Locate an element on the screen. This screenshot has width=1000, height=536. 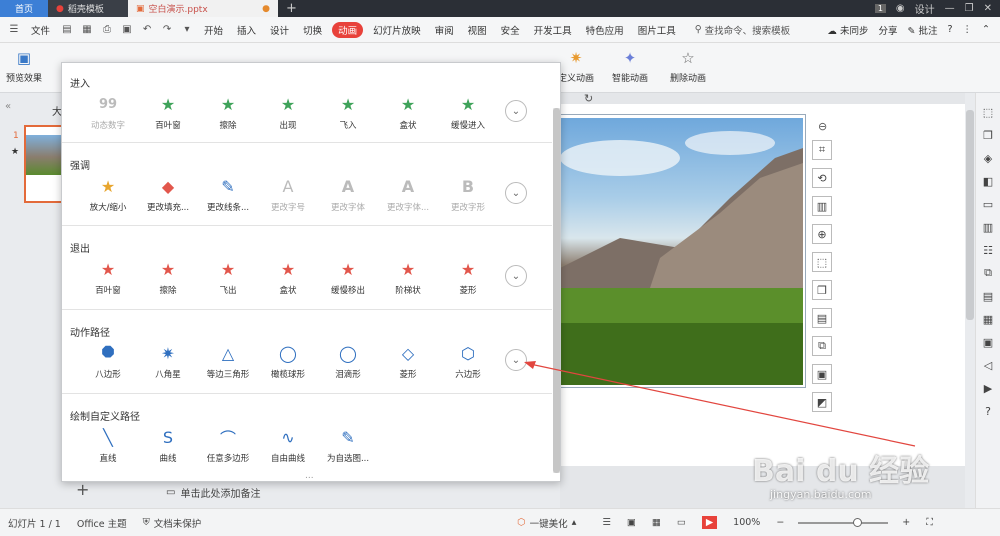
reading-view-icon: ▭ is located at coordinates (681, 522).